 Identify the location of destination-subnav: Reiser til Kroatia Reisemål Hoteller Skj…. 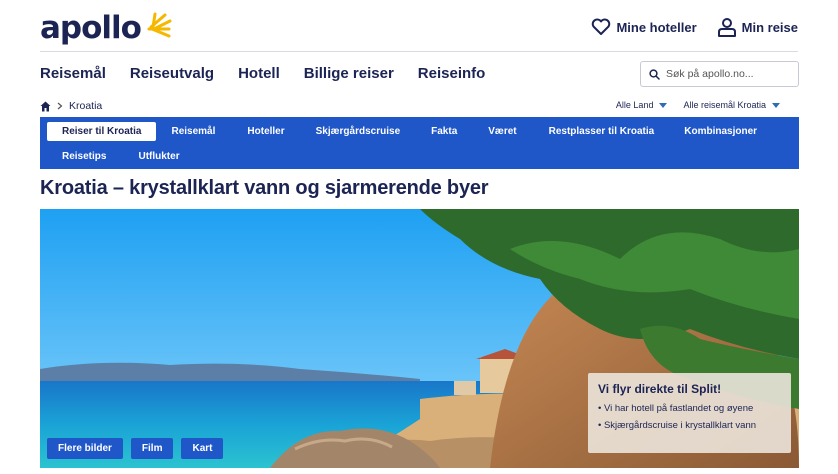
(419, 143).